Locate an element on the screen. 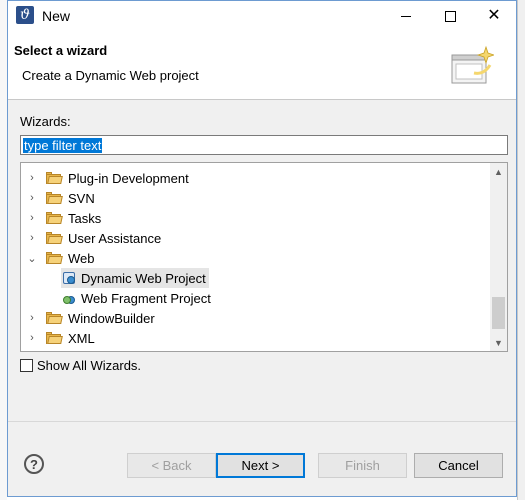  filter-input: type filter text is located at coordinates (264, 145).